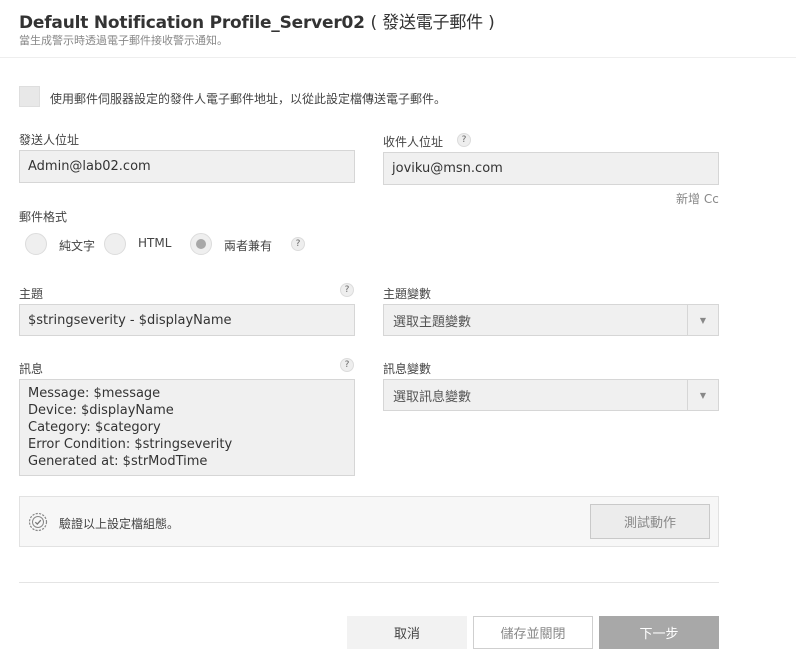 The width and height of the screenshot is (796, 658). What do you see at coordinates (369, 582) in the screenshot?
I see `footer-divider` at bounding box center [369, 582].